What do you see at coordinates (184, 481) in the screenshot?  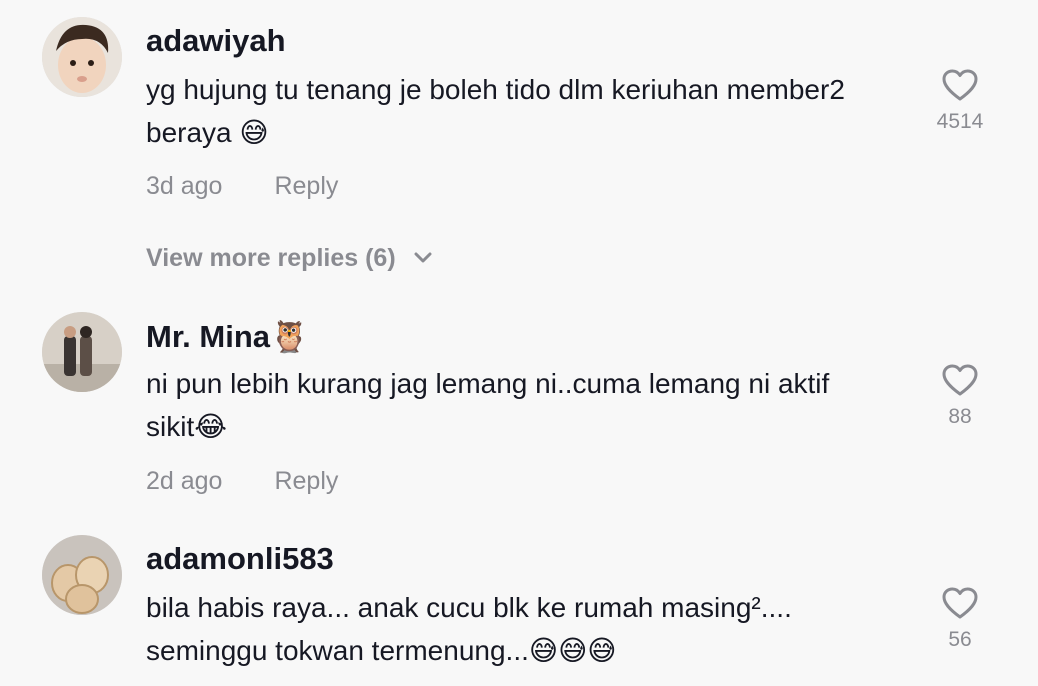 I see `comment-time: 2d ago` at bounding box center [184, 481].